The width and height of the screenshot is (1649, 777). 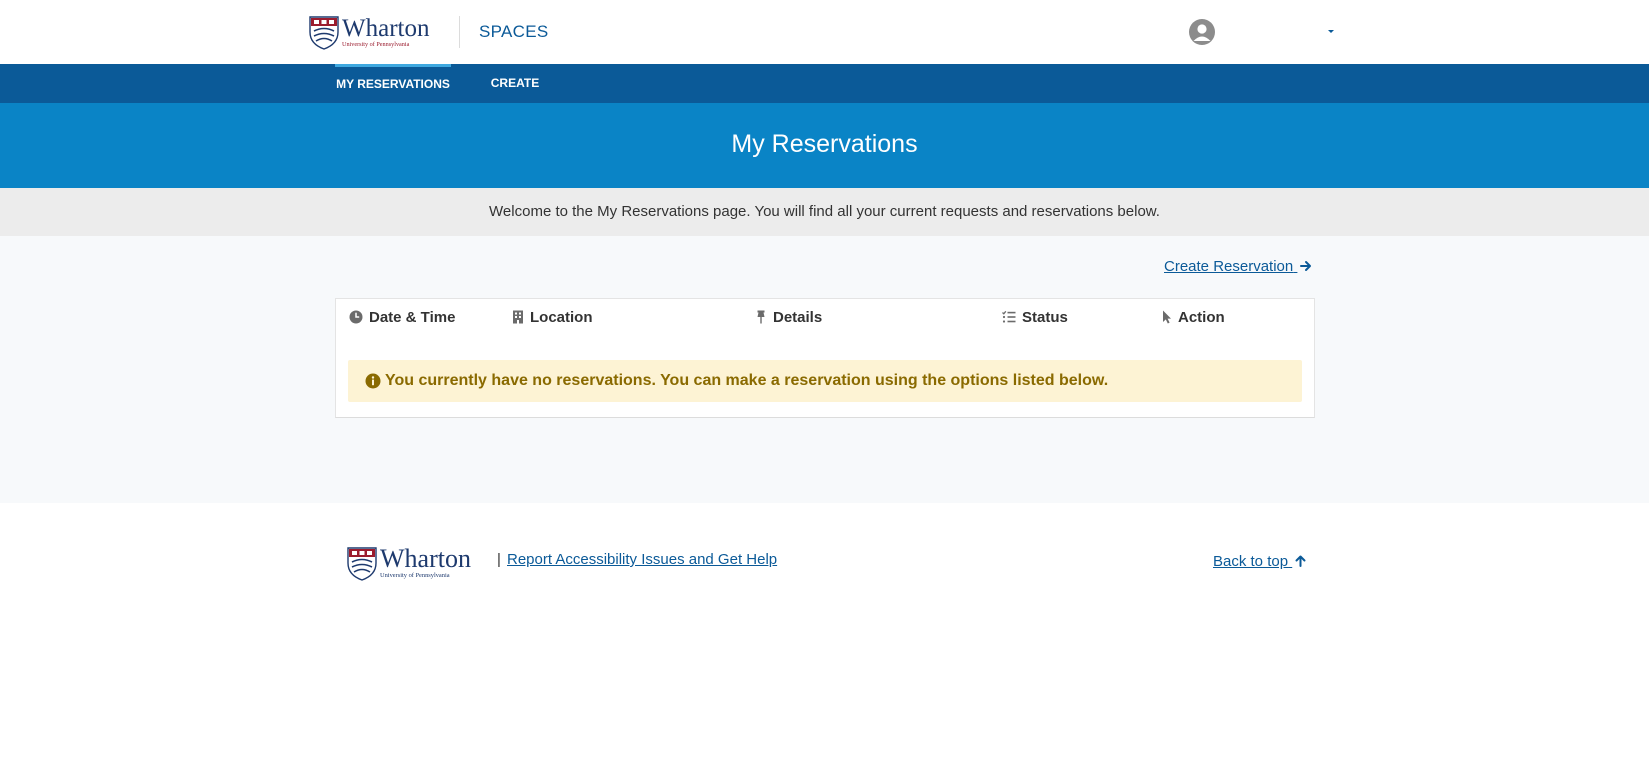 I want to click on header-divider, so click(x=459, y=32).